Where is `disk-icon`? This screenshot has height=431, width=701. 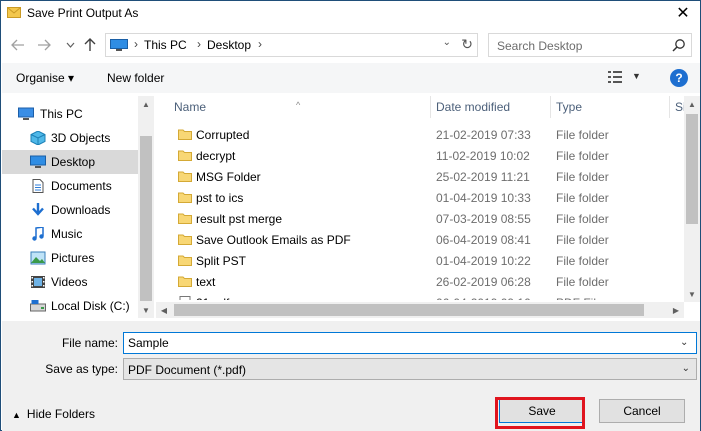 disk-icon is located at coordinates (38, 306).